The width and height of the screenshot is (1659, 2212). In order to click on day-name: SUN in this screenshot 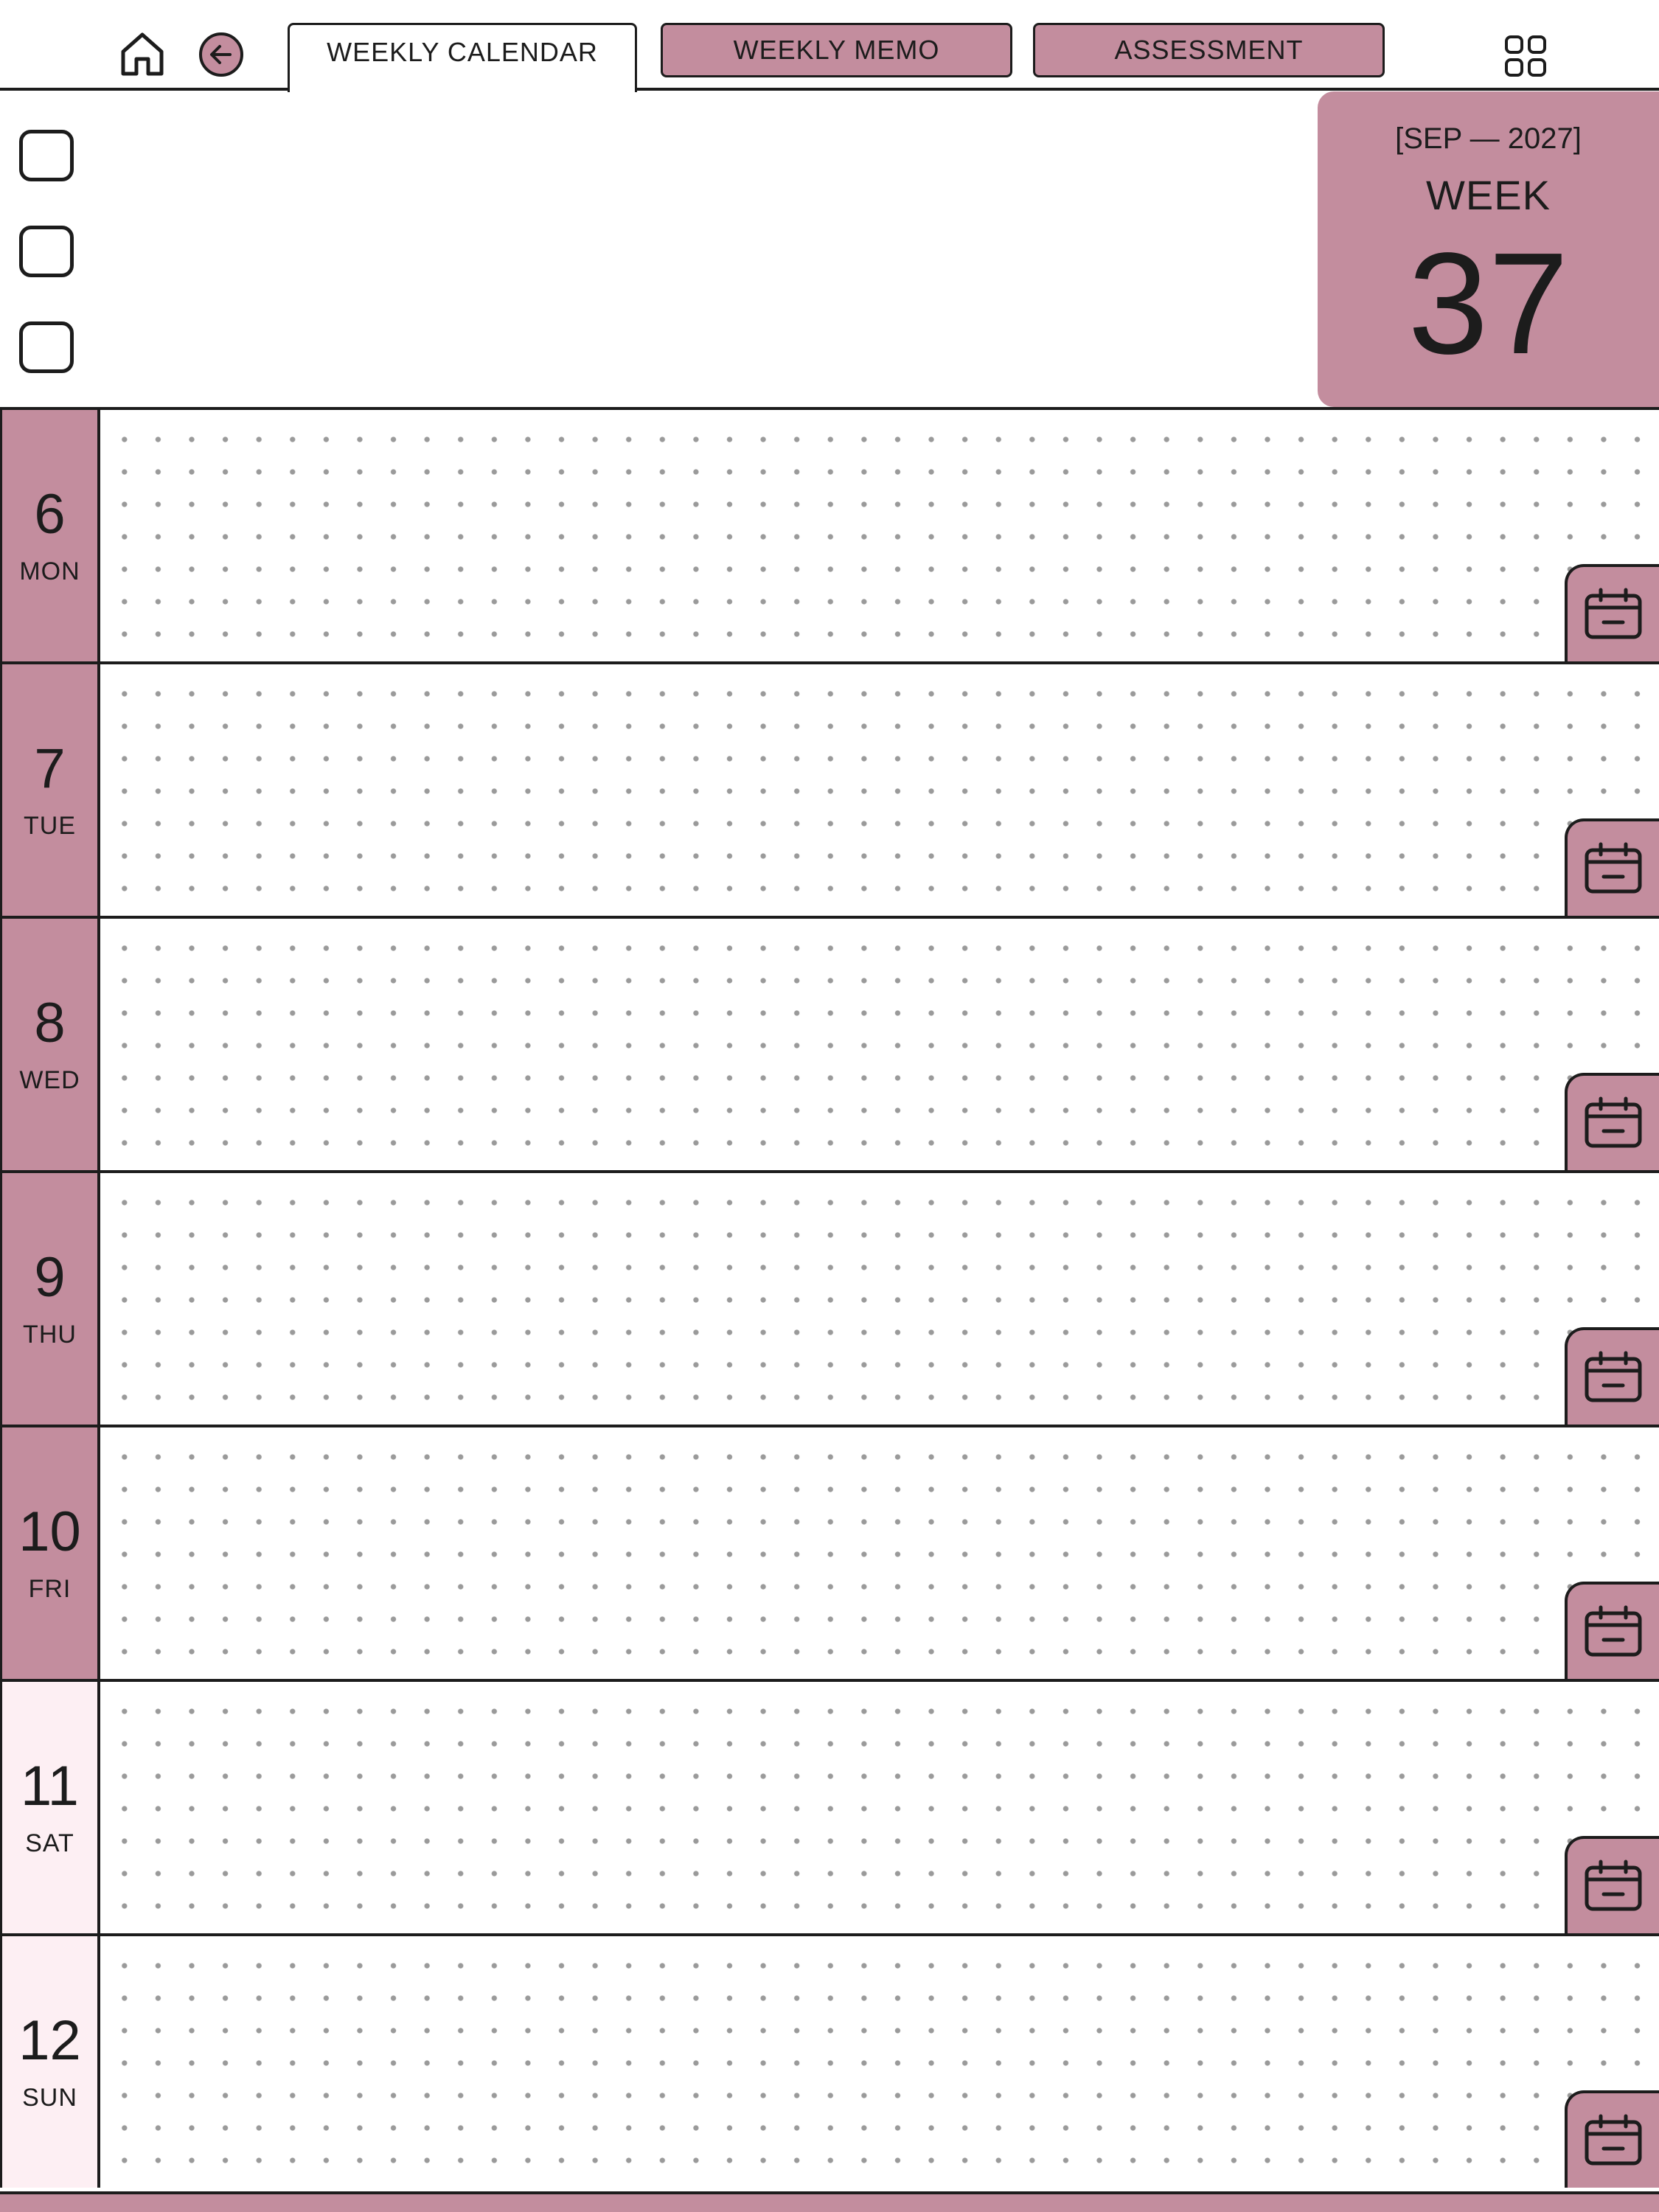, I will do `click(49, 2098)`.